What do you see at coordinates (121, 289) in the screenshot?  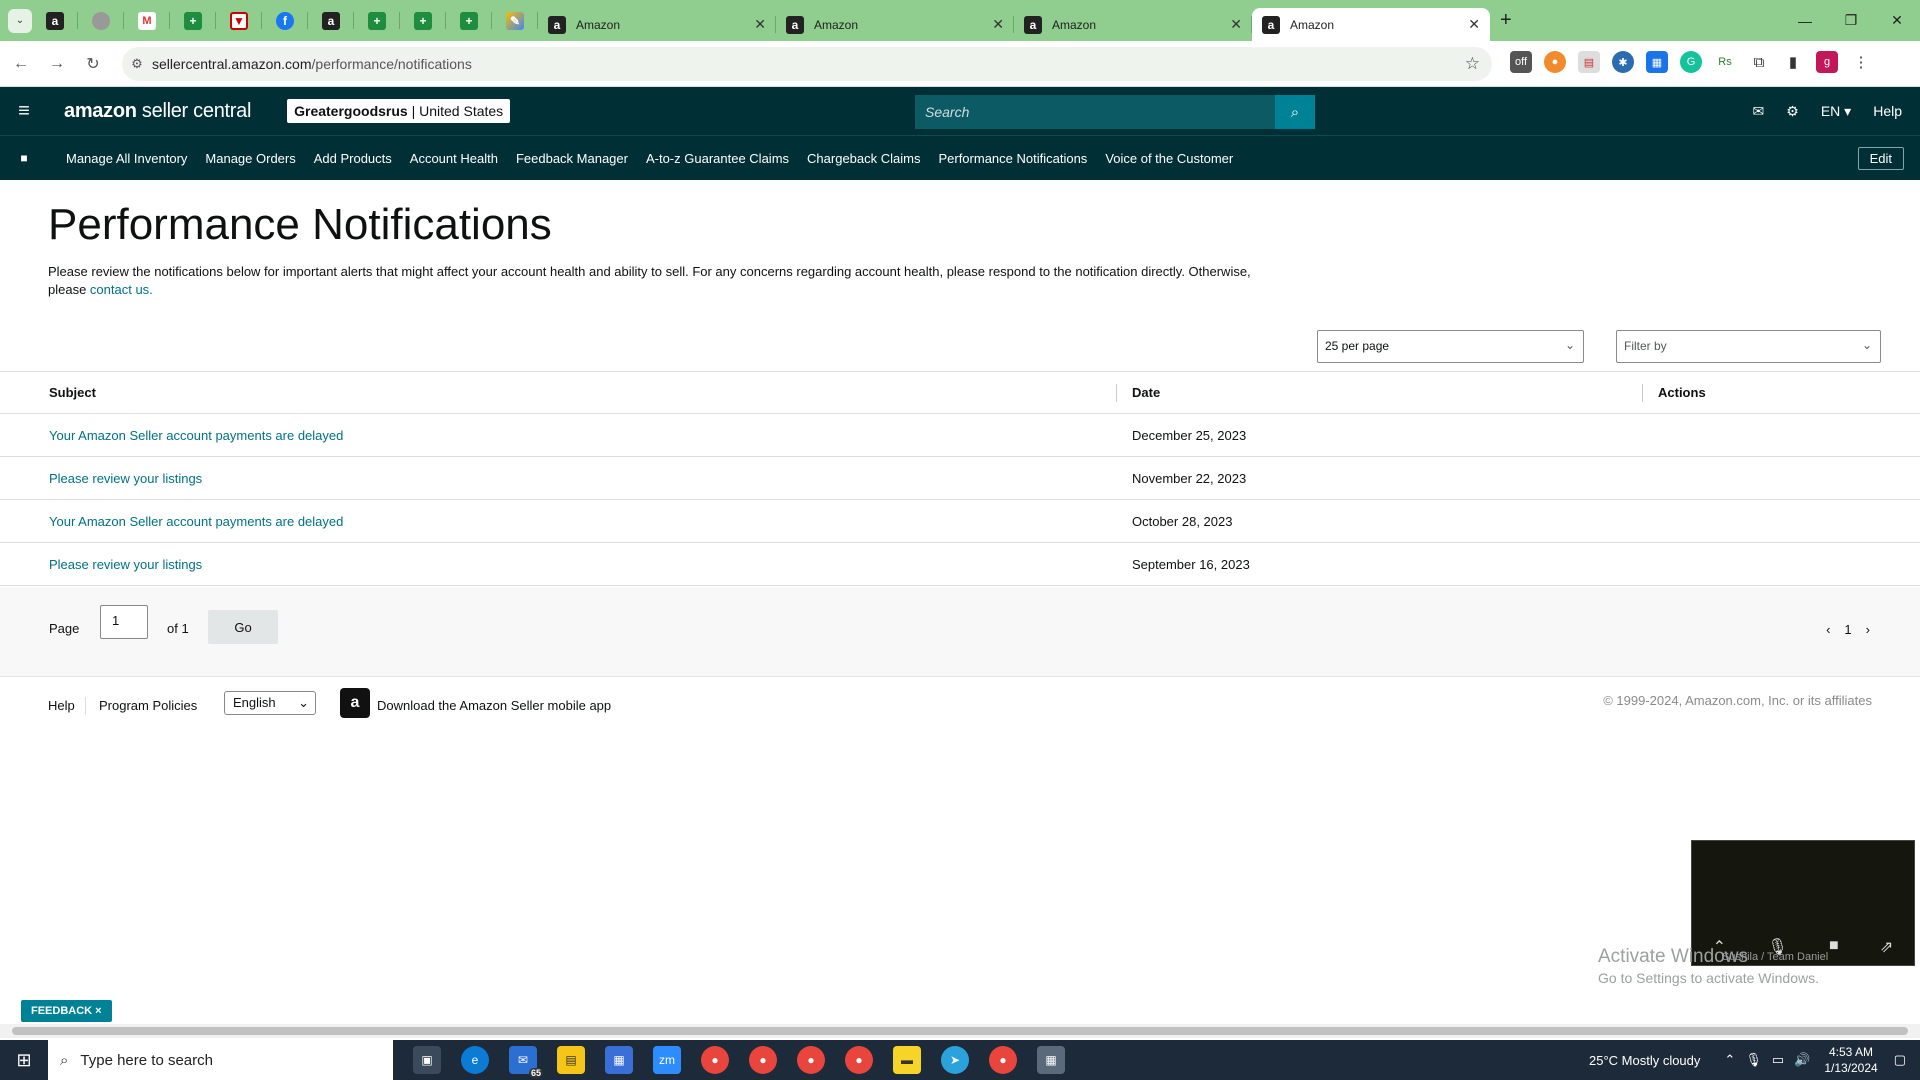 I see `contact-us-link: contact us.` at bounding box center [121, 289].